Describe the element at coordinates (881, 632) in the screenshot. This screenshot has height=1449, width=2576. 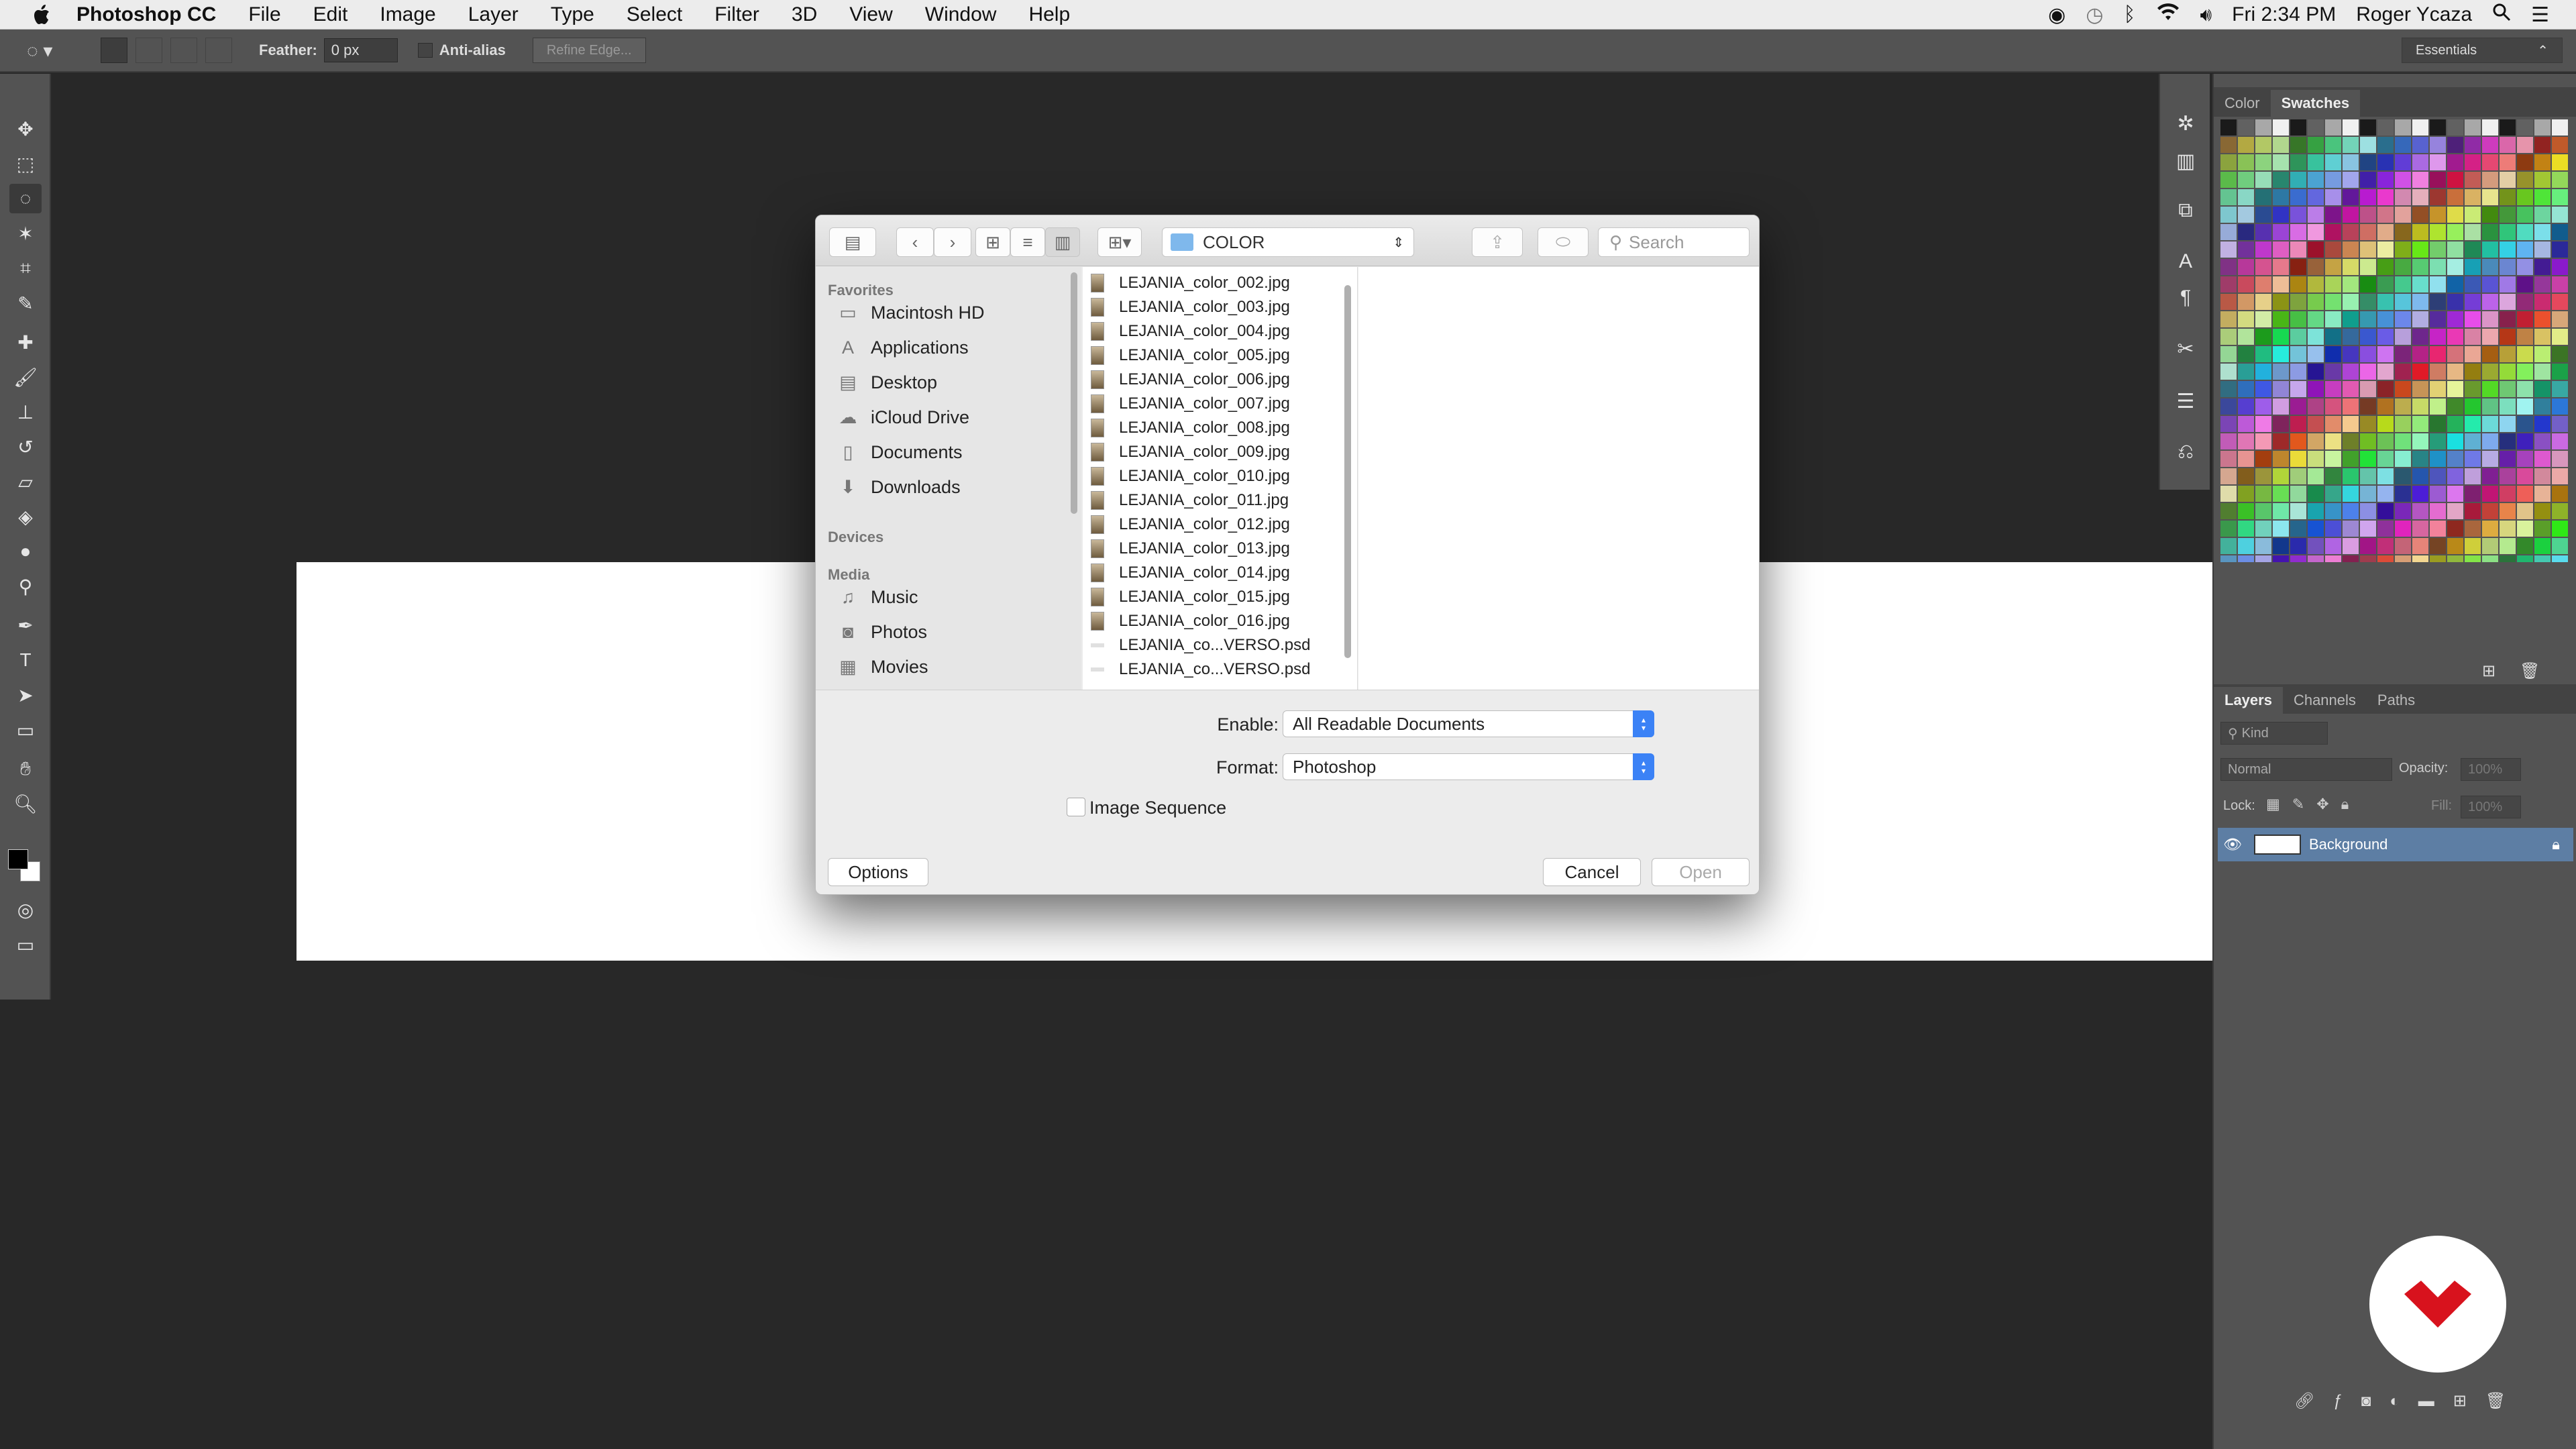
I see `sidebar-item-photos: ◙ Photos` at that location.